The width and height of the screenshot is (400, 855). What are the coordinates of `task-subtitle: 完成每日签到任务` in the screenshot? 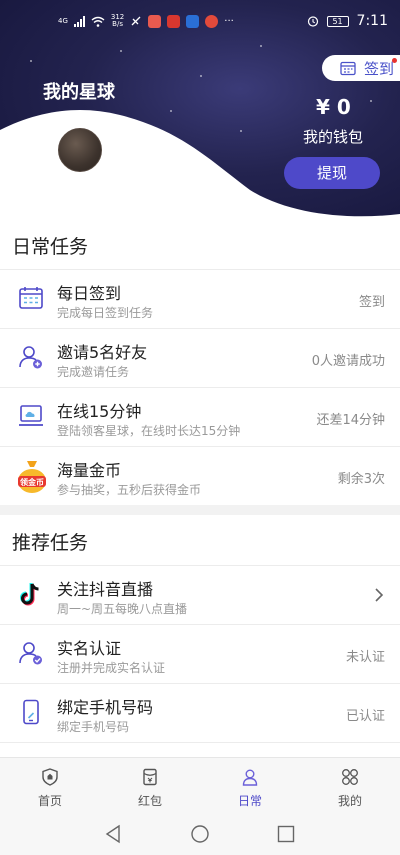 It's located at (105, 313).